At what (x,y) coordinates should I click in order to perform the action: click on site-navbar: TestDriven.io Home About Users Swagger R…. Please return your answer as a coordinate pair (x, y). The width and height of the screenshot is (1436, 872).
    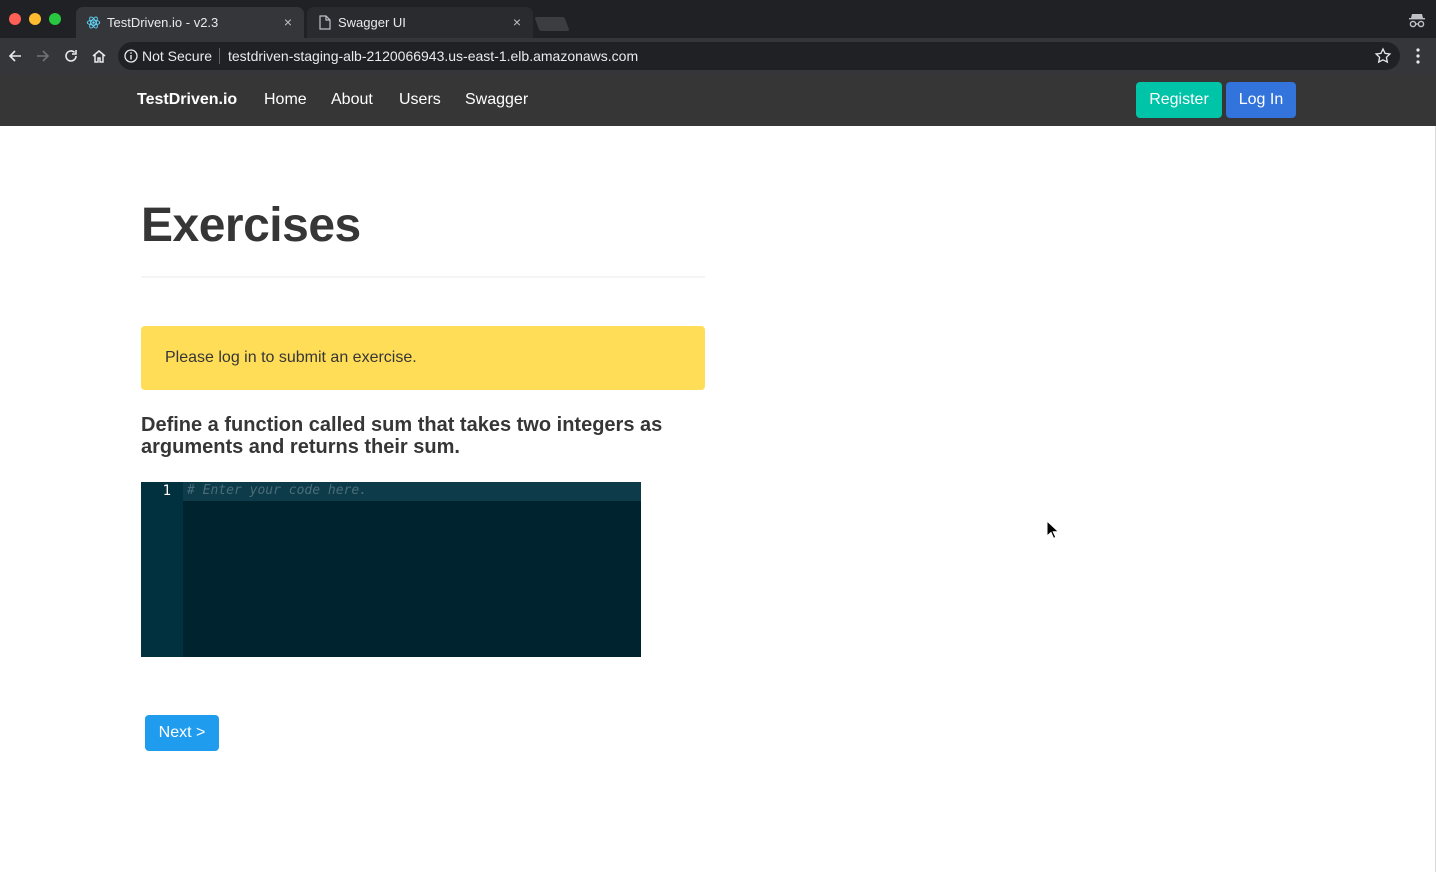
    Looking at the image, I should click on (718, 100).